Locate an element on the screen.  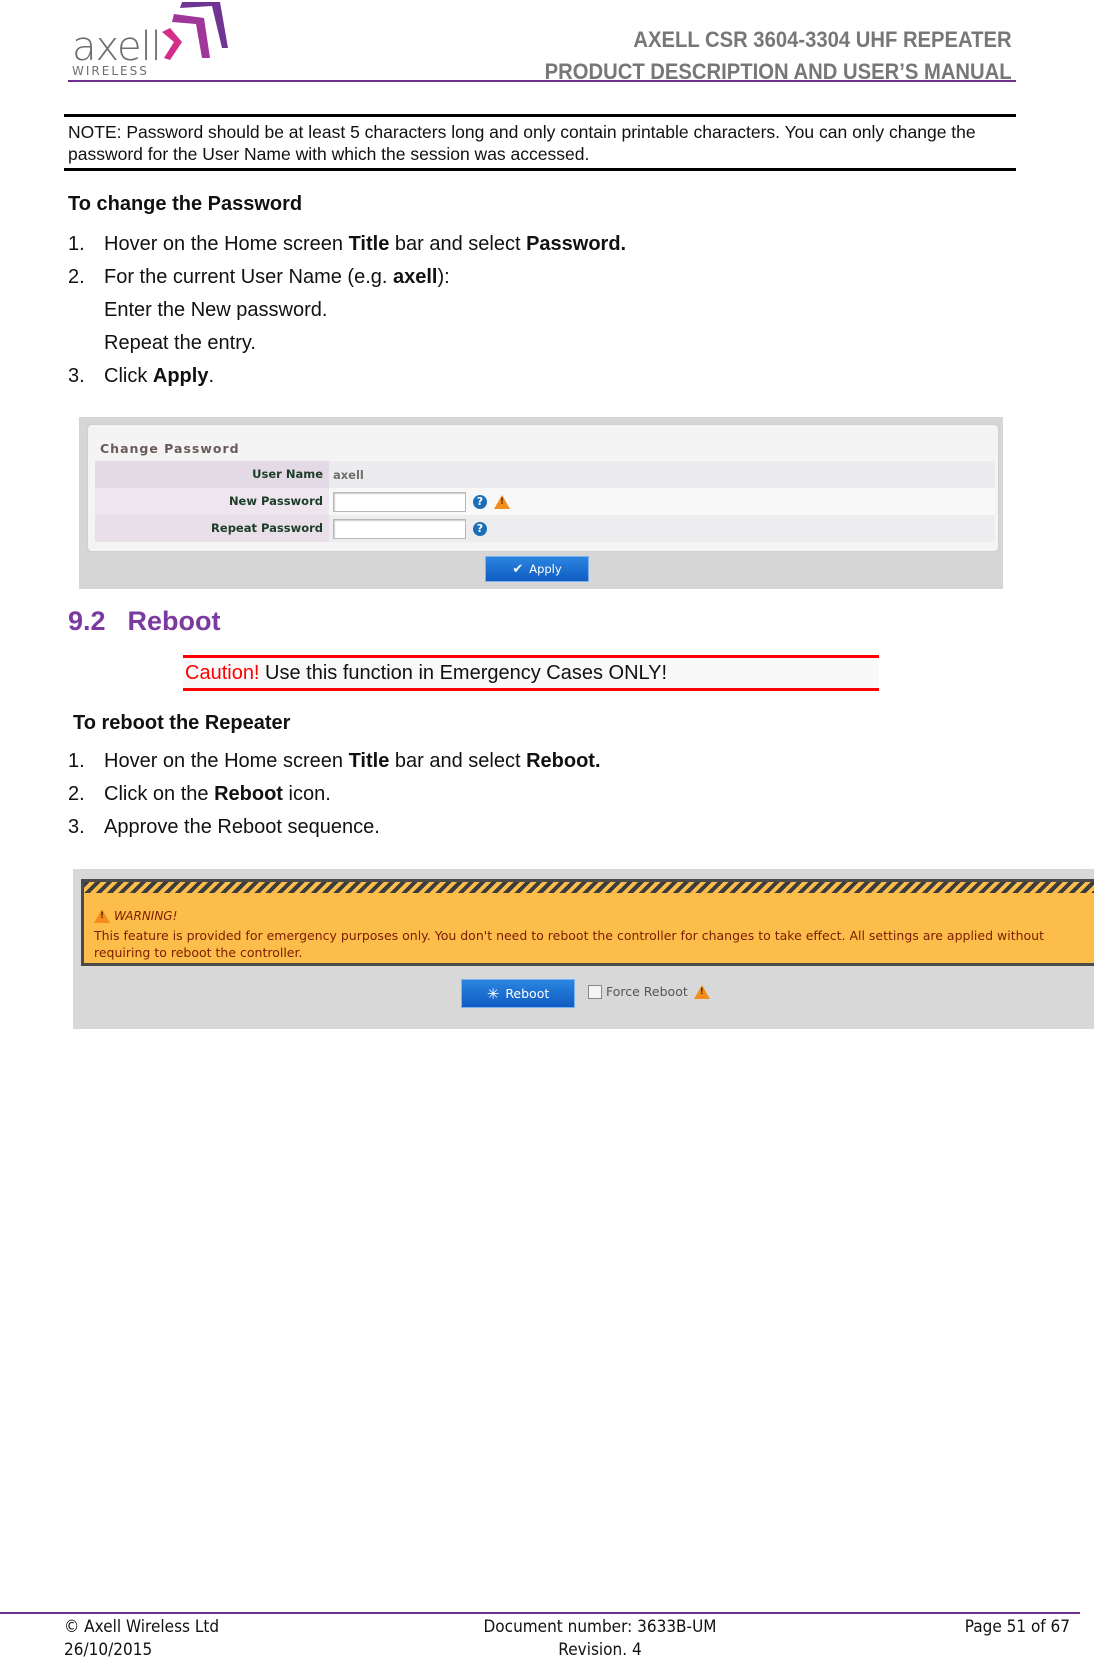
change-password-heading: To change the Password is located at coordinates (185, 204).